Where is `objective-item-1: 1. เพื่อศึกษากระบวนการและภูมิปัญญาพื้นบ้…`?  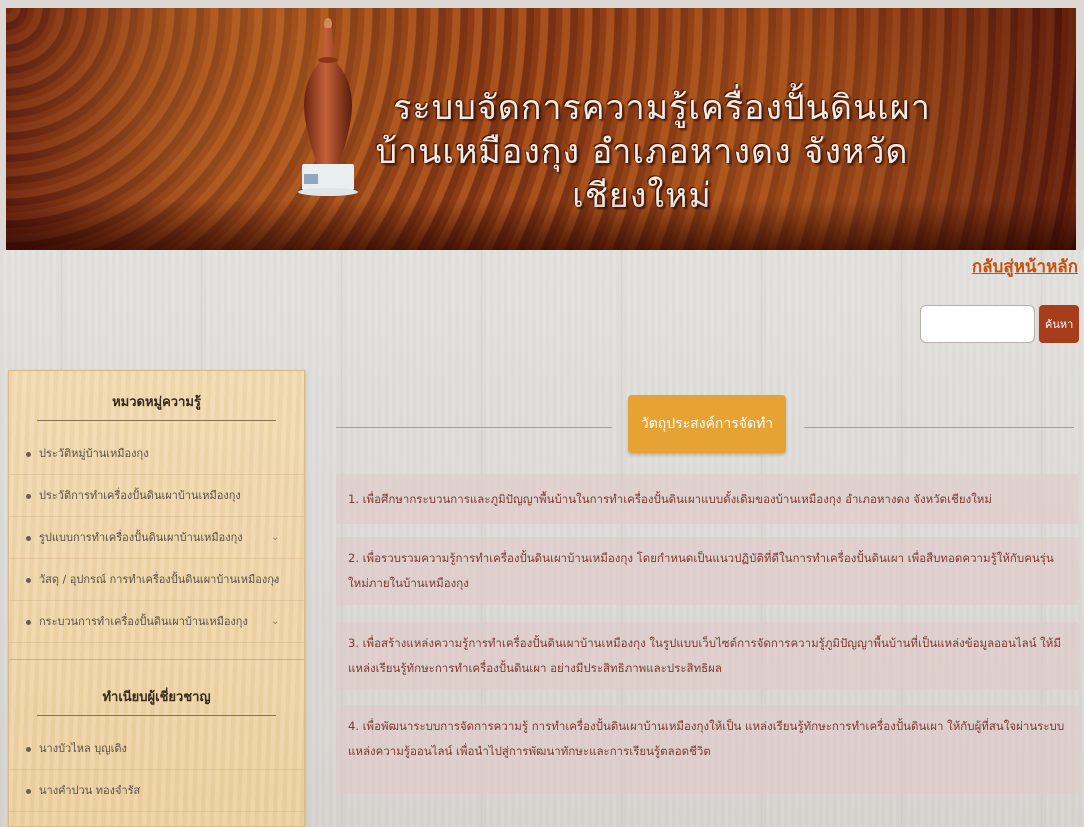
objective-item-1: 1. เพื่อศึกษากระบวนการและภูมิปัญญาพื้นบ้… is located at coordinates (707, 499).